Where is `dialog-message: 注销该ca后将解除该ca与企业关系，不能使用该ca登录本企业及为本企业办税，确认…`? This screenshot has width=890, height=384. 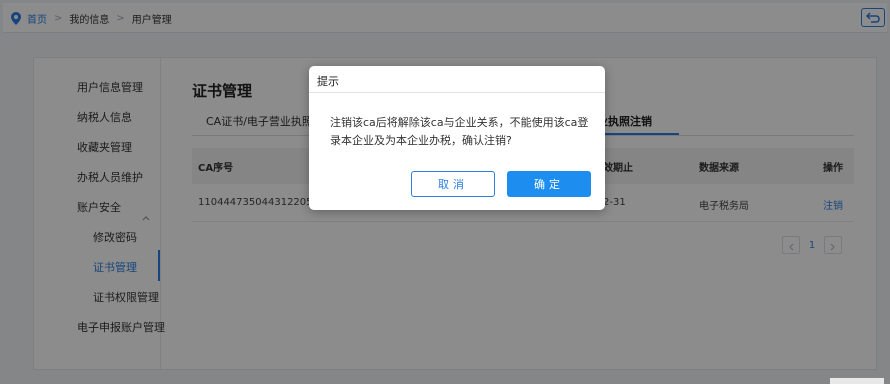
dialog-message: 注销该ca后将解除该ca与企业关系，不能使用该ca登录本企业及为本企业办税，确认… is located at coordinates (459, 131).